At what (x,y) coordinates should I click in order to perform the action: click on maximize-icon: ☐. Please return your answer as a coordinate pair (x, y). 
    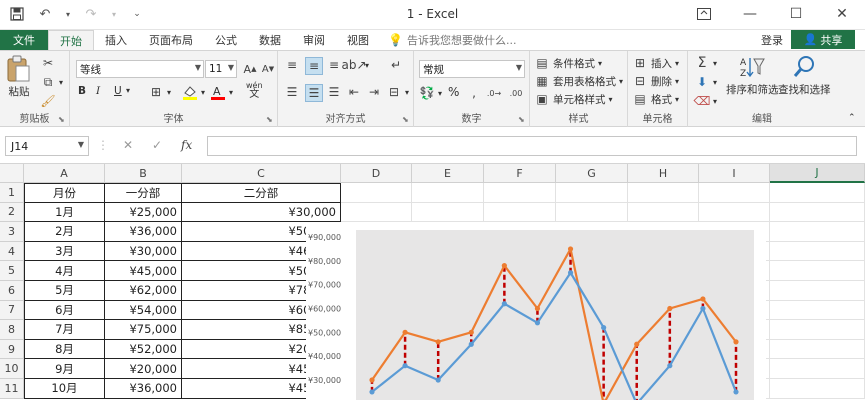
    Looking at the image, I should click on (796, 14).